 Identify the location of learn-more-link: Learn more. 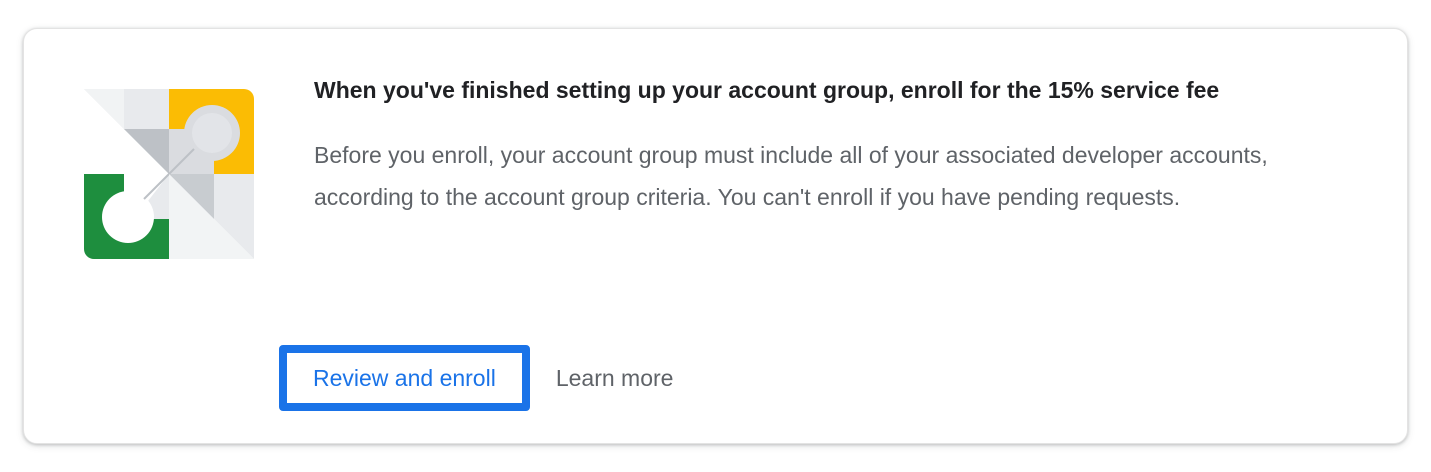
(615, 378).